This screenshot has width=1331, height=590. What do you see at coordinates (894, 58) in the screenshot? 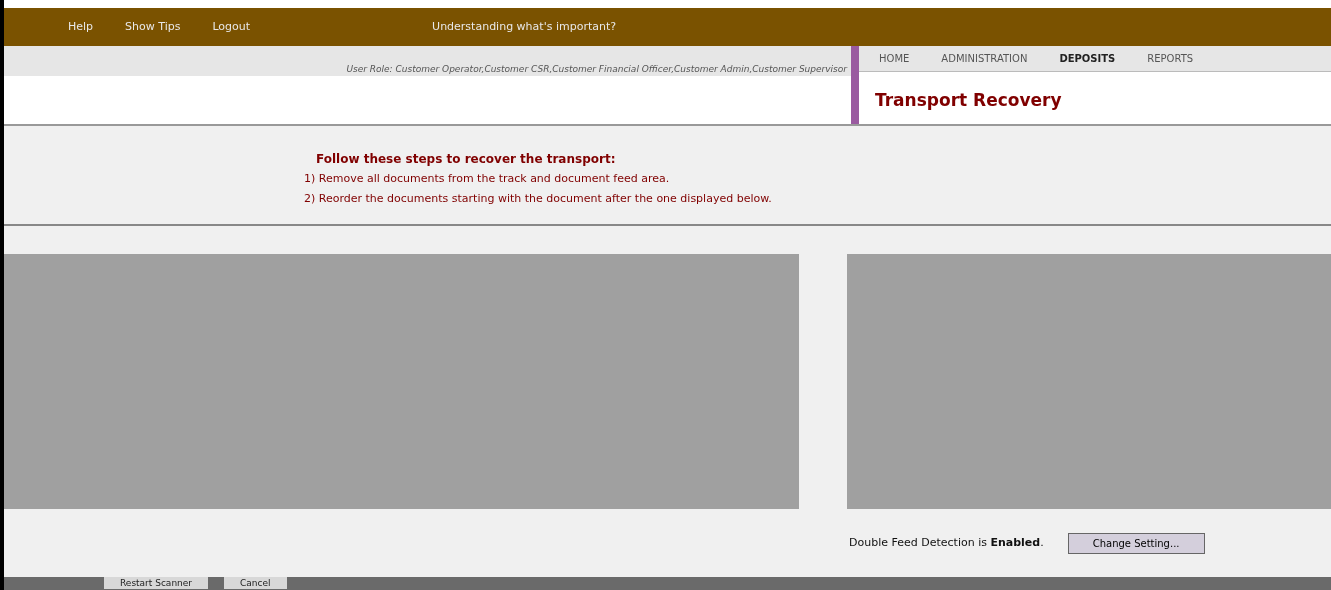
I see `nav-tab: HOME` at bounding box center [894, 58].